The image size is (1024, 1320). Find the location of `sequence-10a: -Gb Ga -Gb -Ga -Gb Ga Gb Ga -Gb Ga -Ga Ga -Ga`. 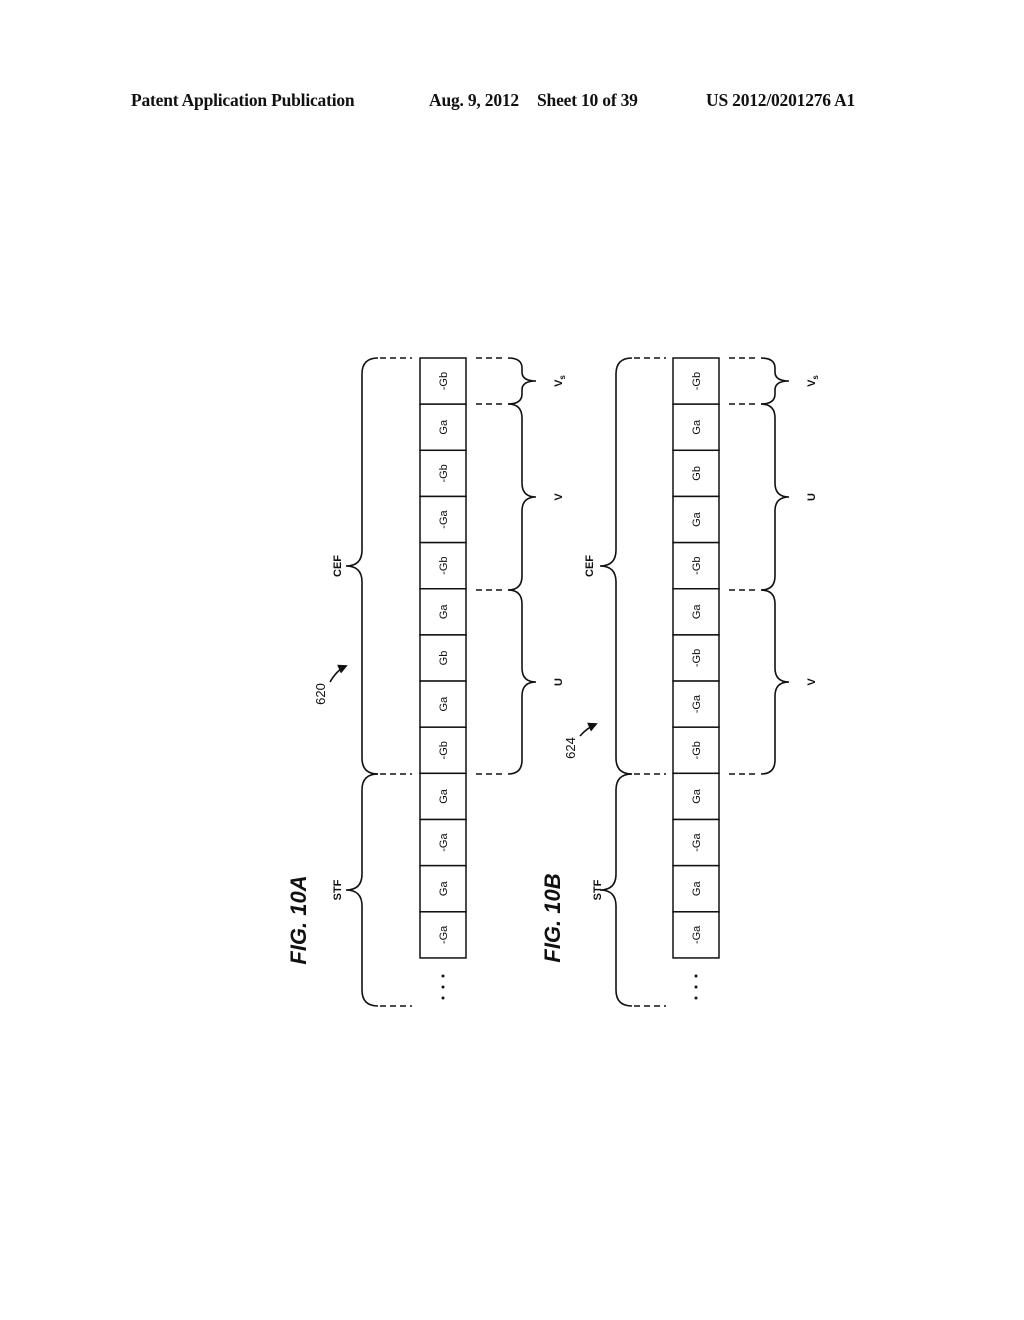

sequence-10a: -Gb Ga -Gb -Ga -Gb Ga Gb Ga -Gb Ga -Ga Ga -Ga is located at coordinates (443, 658).